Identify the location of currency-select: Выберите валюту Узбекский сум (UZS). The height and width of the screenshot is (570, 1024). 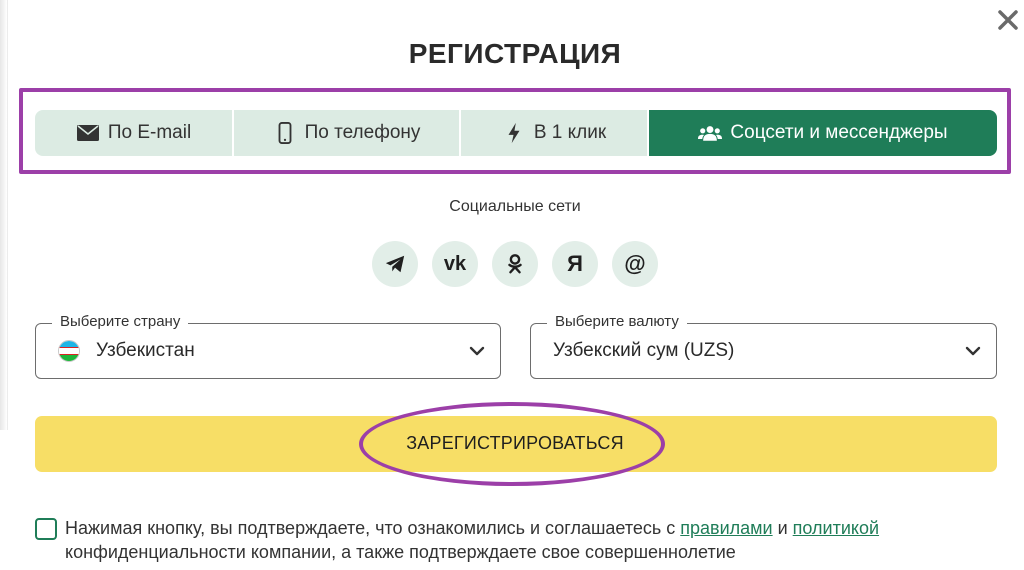
(763, 346).